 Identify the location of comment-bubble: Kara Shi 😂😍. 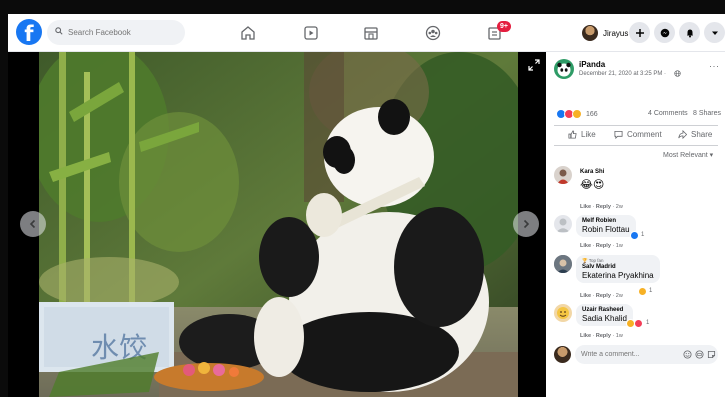
(592, 180).